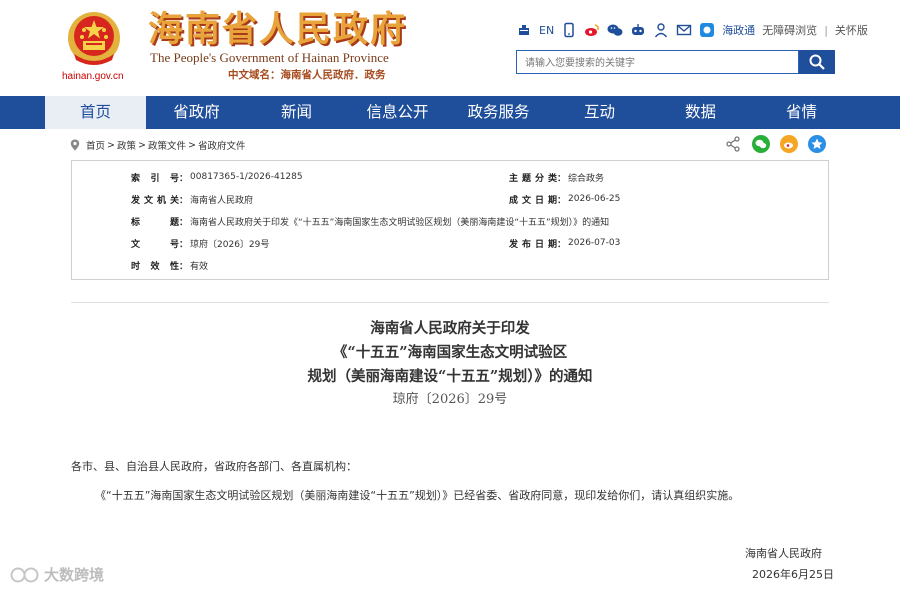 The height and width of the screenshot is (592, 900). What do you see at coordinates (450, 328) in the screenshot?
I see `document-title-line-1: 海南省人民政府关于印发` at bounding box center [450, 328].